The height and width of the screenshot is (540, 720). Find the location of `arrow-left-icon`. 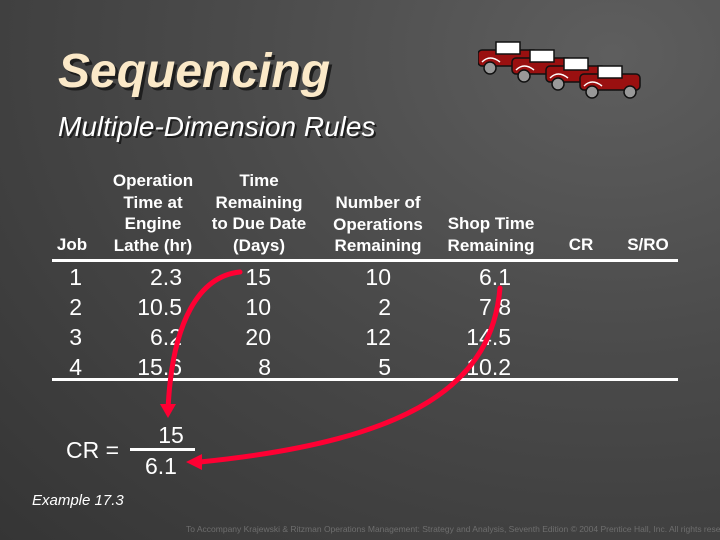

arrow-left-icon is located at coordinates (194, 462).